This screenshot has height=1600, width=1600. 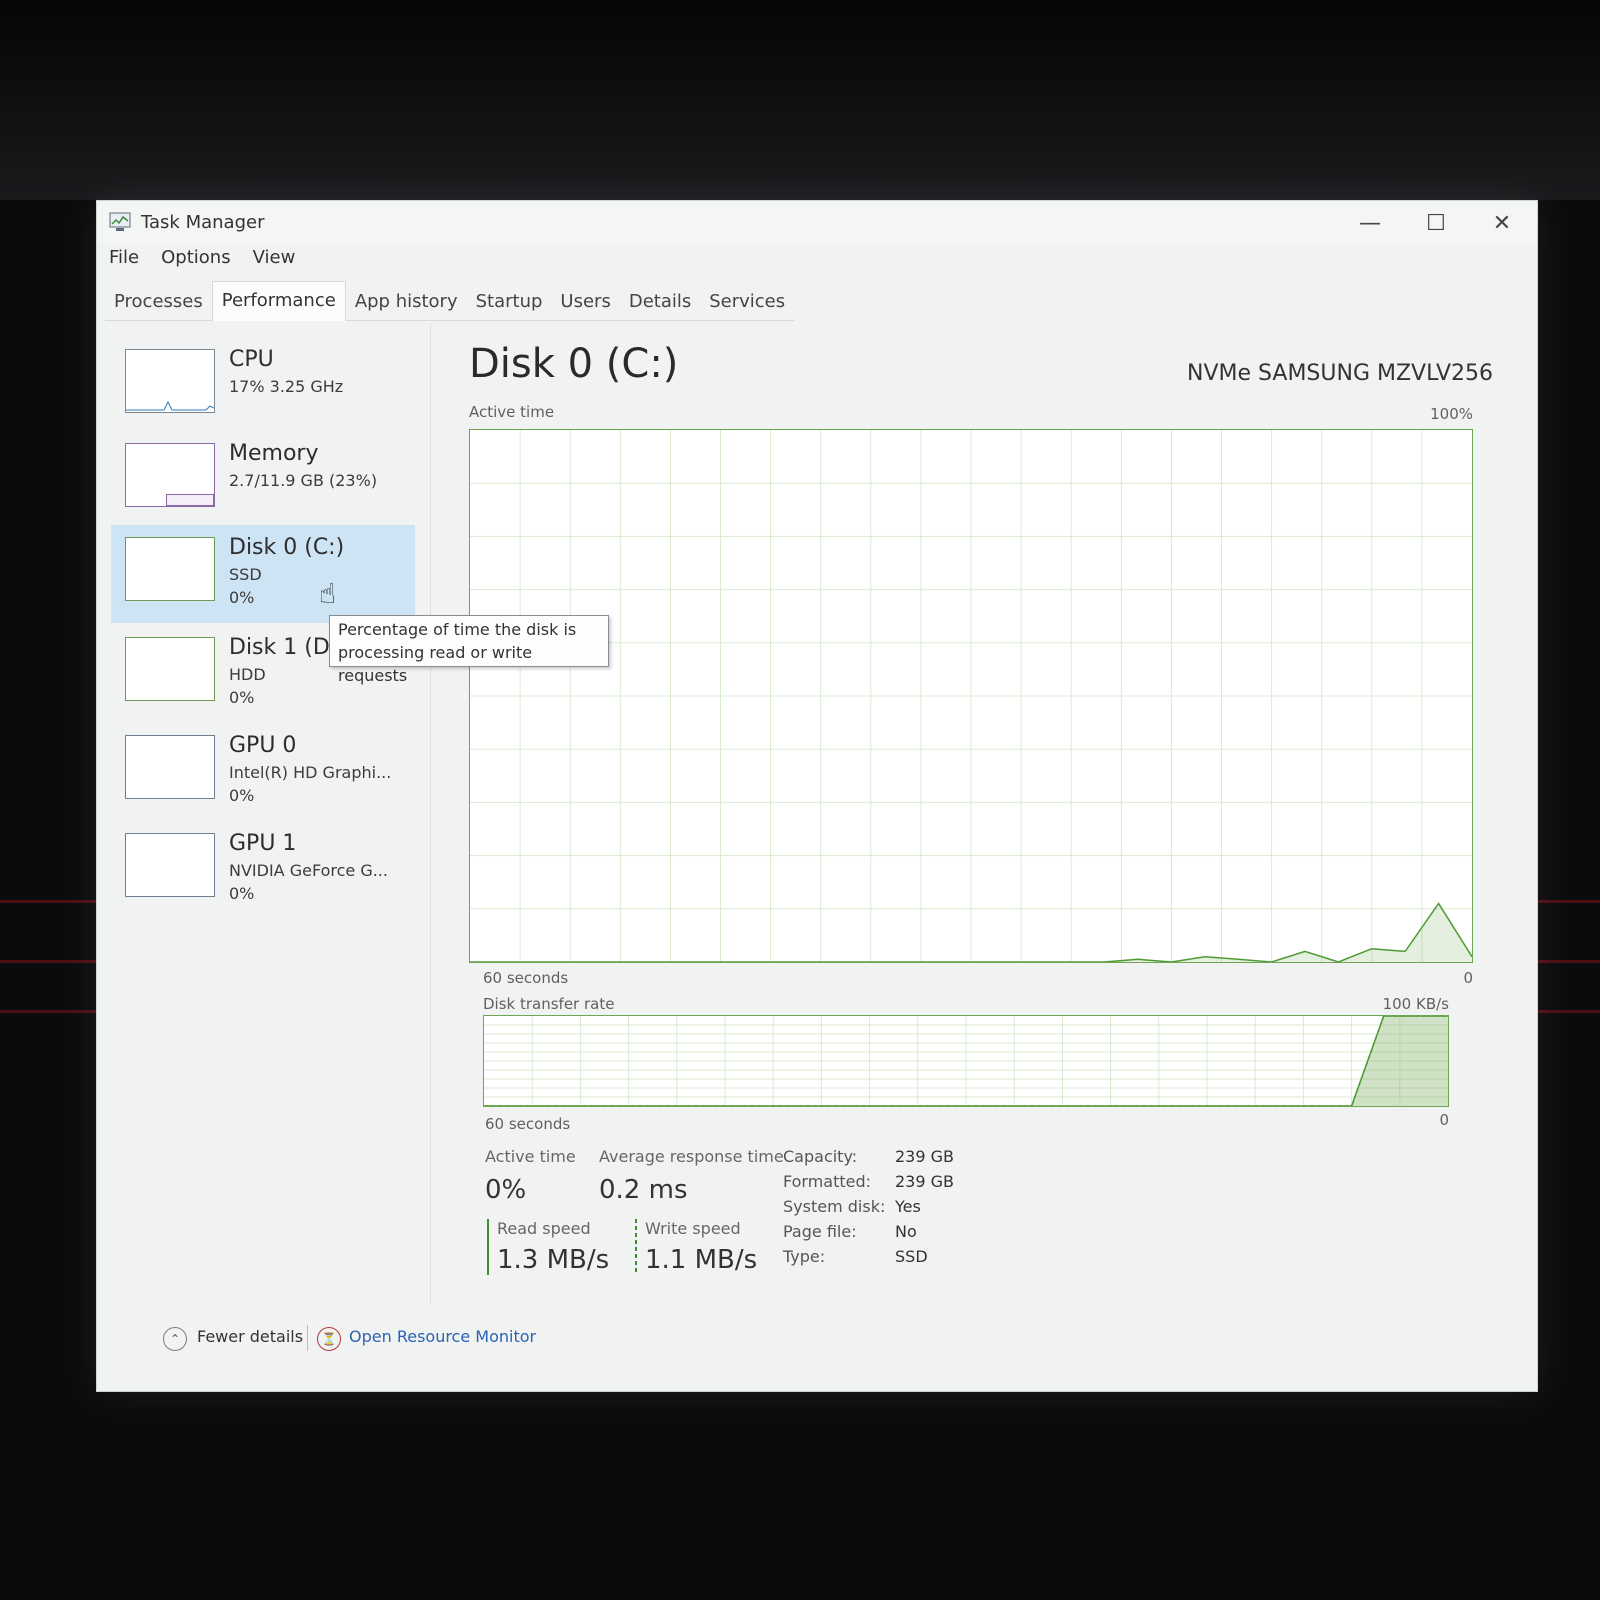 What do you see at coordinates (303, 480) in the screenshot?
I see `resource-detail: 2.7/11.9 GB (23%)` at bounding box center [303, 480].